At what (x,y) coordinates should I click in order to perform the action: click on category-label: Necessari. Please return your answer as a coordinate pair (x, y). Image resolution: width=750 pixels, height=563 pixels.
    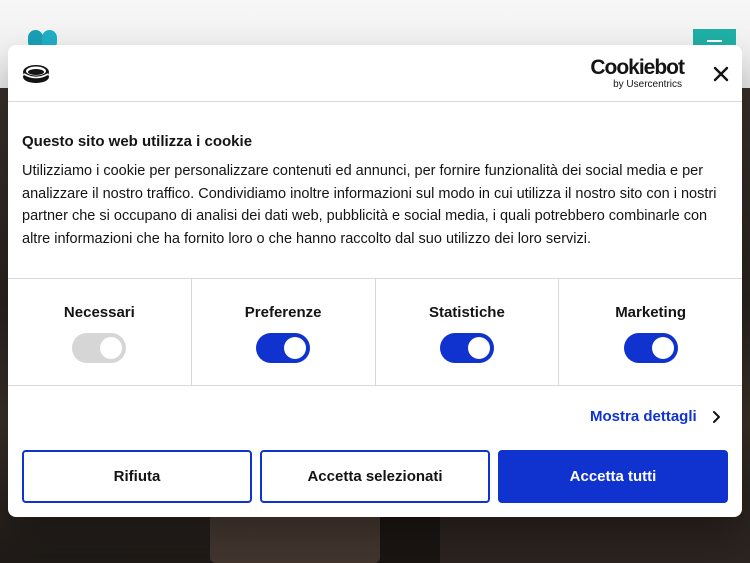
    Looking at the image, I should click on (99, 312).